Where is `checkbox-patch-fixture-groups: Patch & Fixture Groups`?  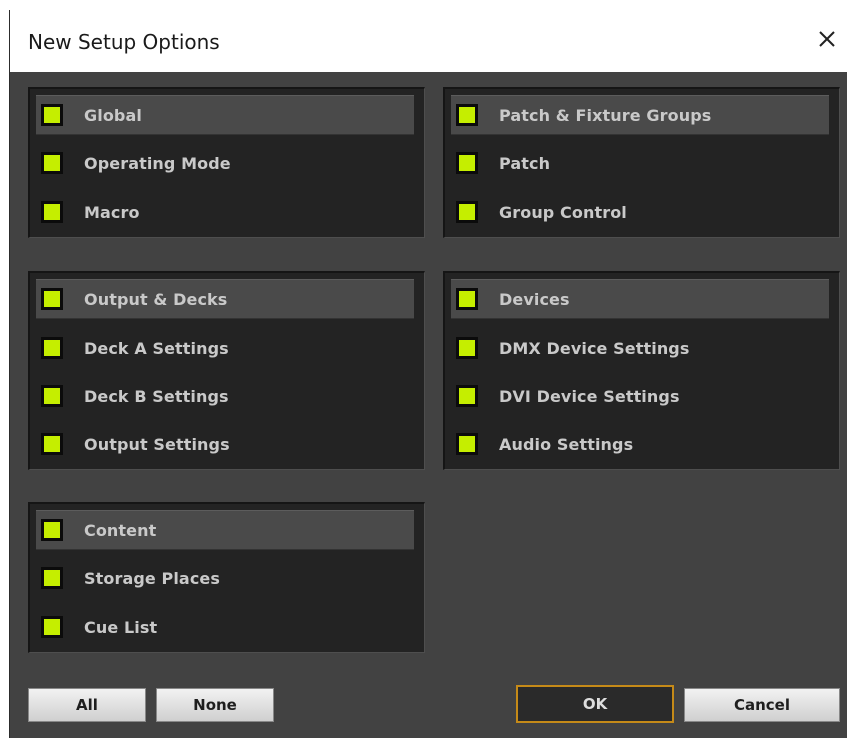
checkbox-patch-fixture-groups: Patch & Fixture Groups is located at coordinates (640, 115).